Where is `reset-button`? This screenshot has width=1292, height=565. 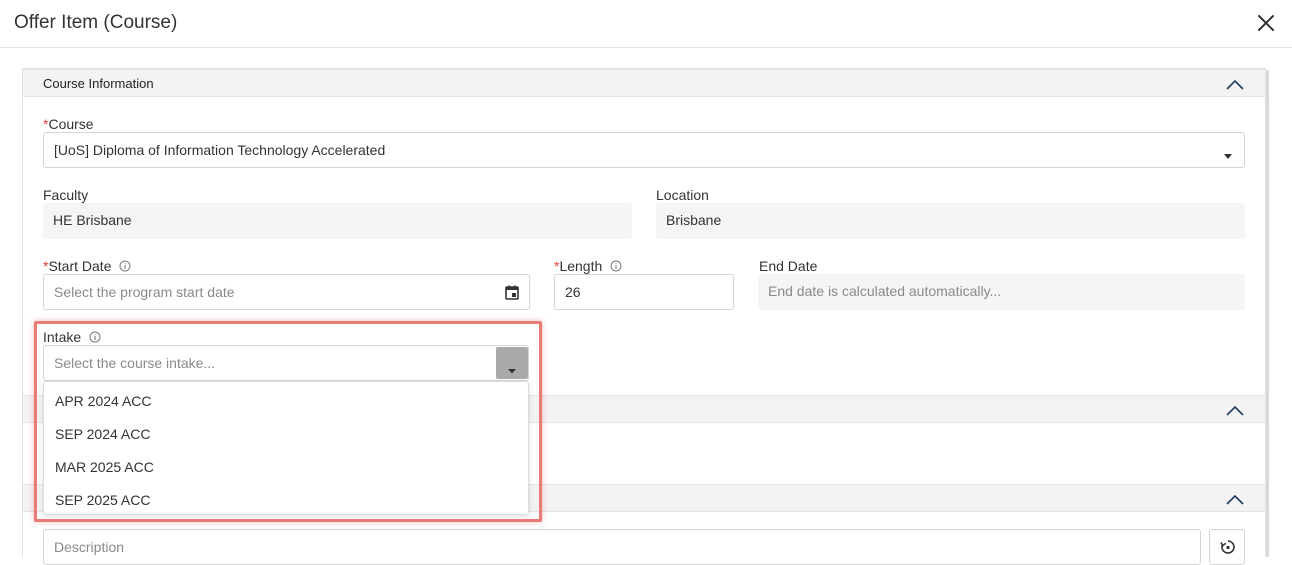
reset-button is located at coordinates (1227, 547).